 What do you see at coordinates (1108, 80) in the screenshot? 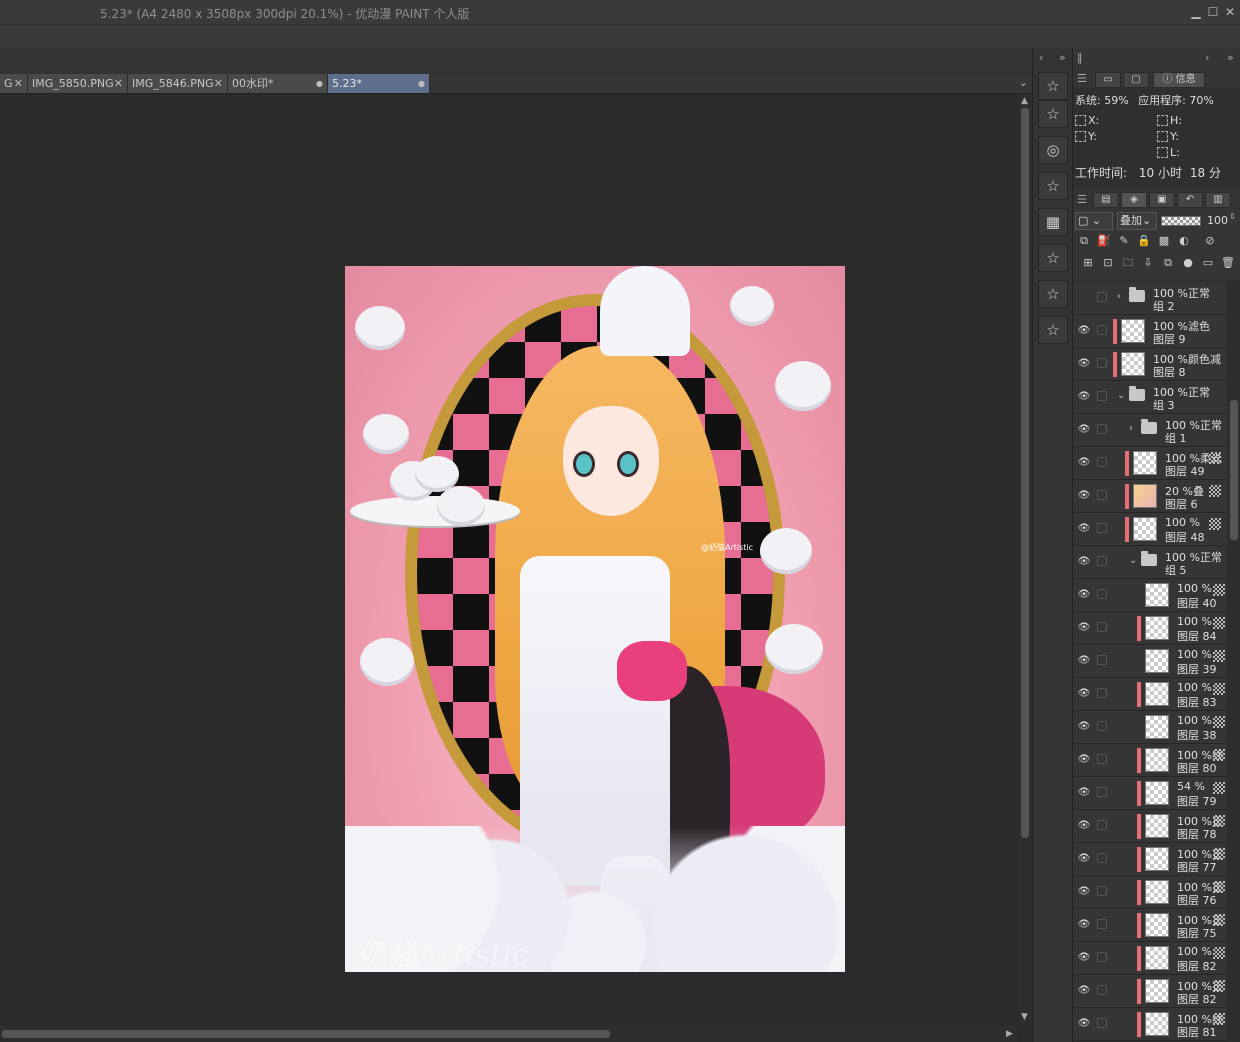
I see `tab-navigator: ▭` at bounding box center [1108, 80].